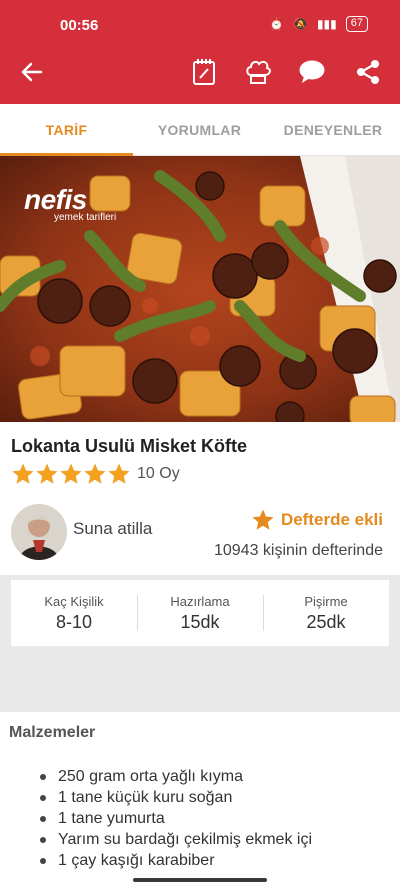 The height and width of the screenshot is (888, 400). What do you see at coordinates (136, 860) in the screenshot?
I see `ingredient-text: 1 çay kaşığı karabiber` at bounding box center [136, 860].